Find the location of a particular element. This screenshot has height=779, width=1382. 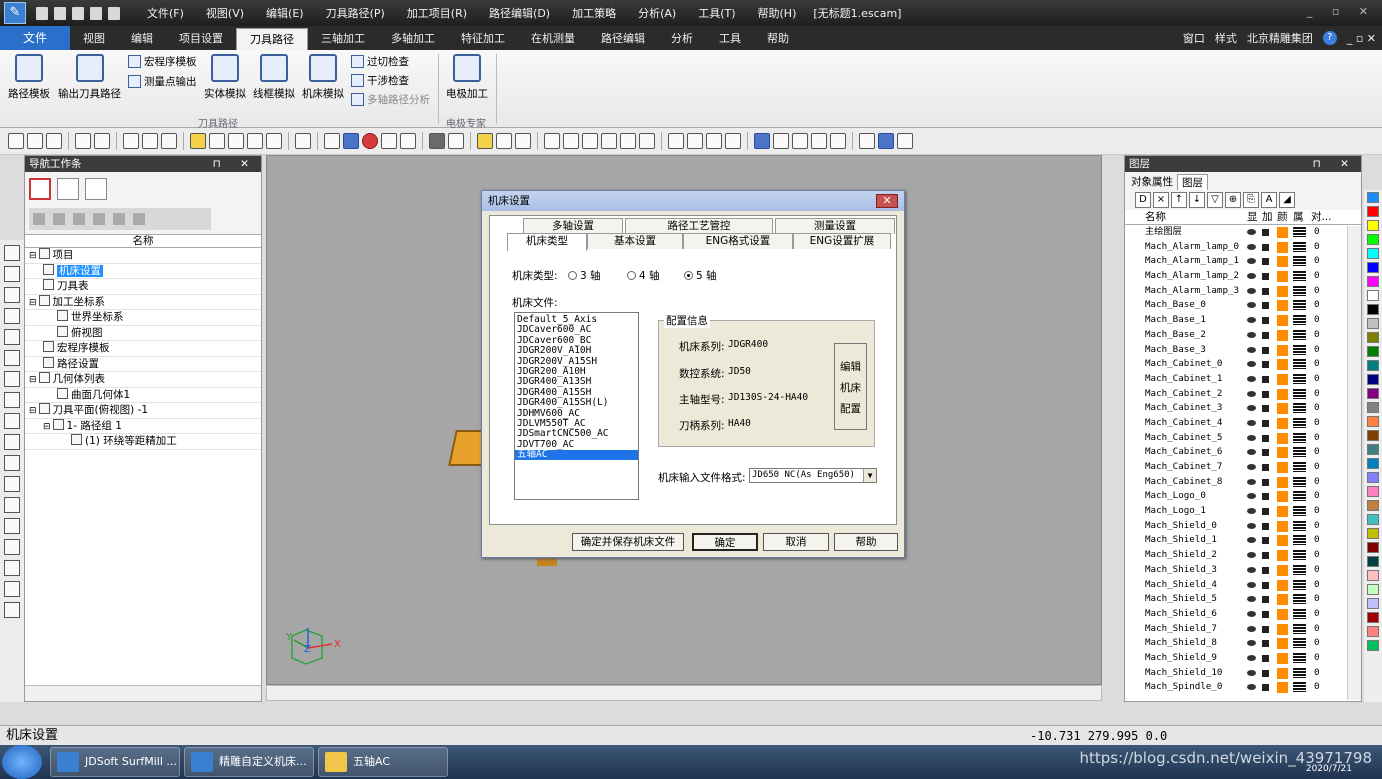

axis-radio-option: 5 轴 is located at coordinates (700, 275).